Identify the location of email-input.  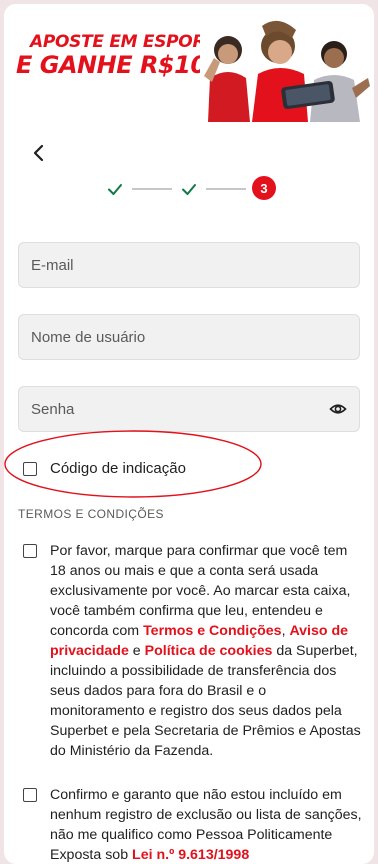
(189, 265).